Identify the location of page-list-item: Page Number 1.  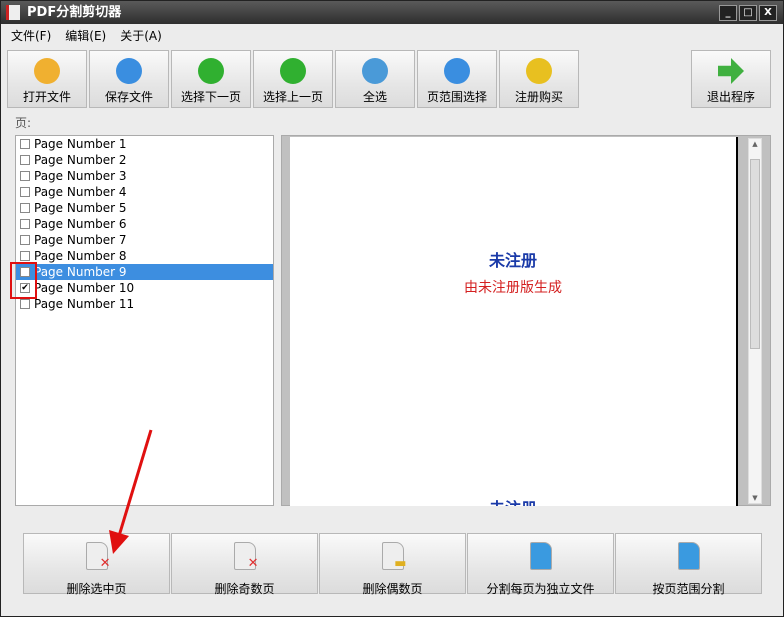
(144, 144).